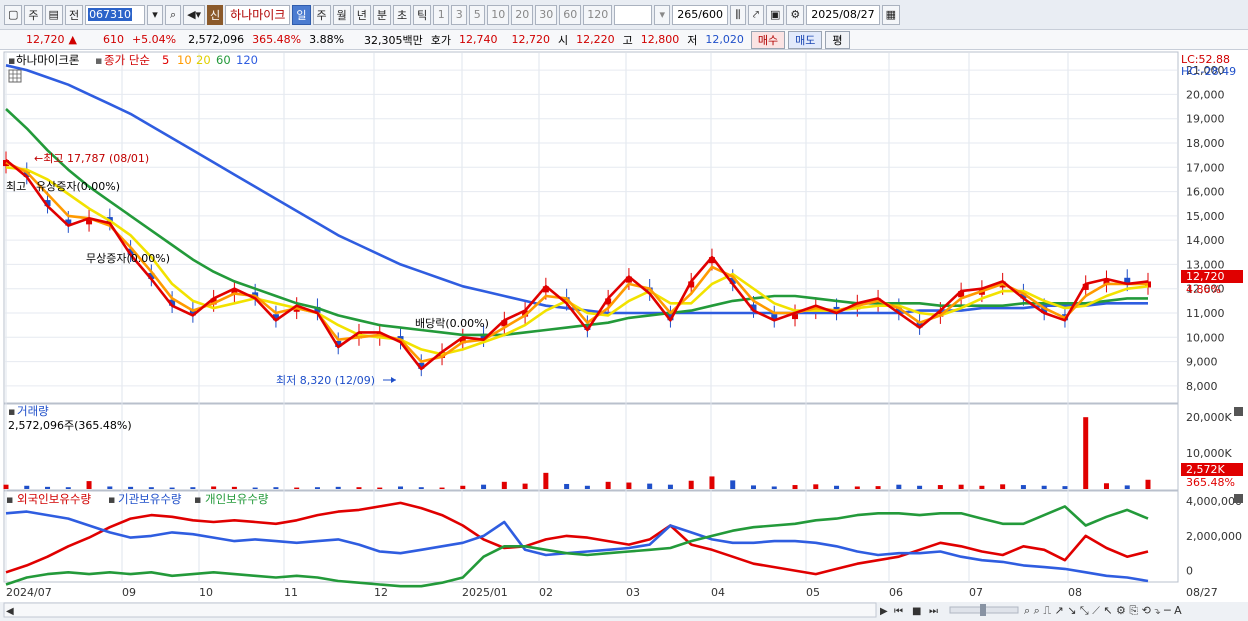 The image size is (1248, 621). I want to click on gear-icon: ⚙, so click(795, 14).